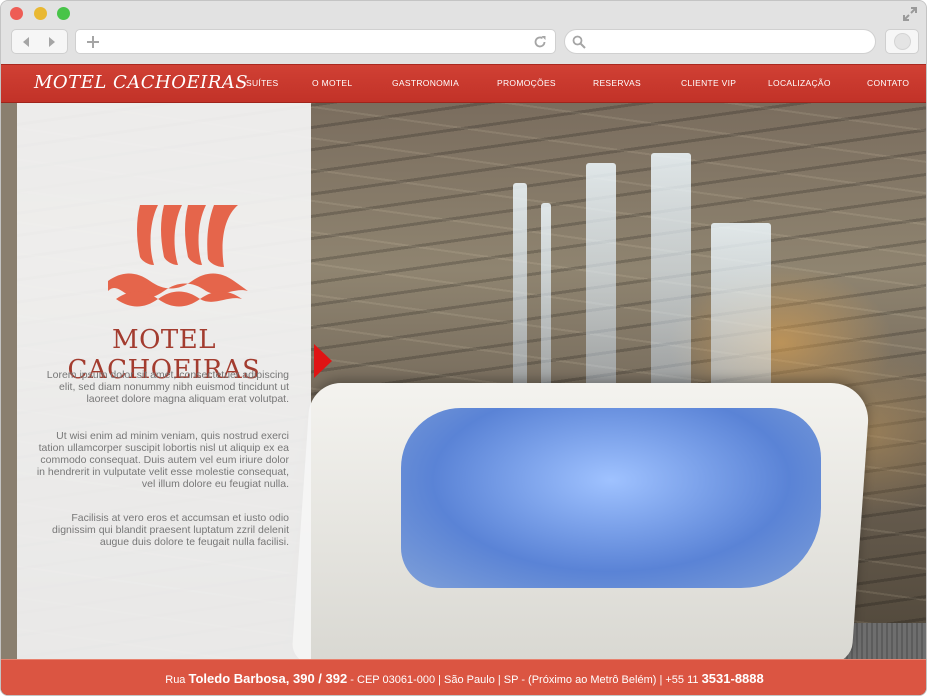  What do you see at coordinates (617, 83) in the screenshot?
I see `menu-item-reservas: RESERVAS` at bounding box center [617, 83].